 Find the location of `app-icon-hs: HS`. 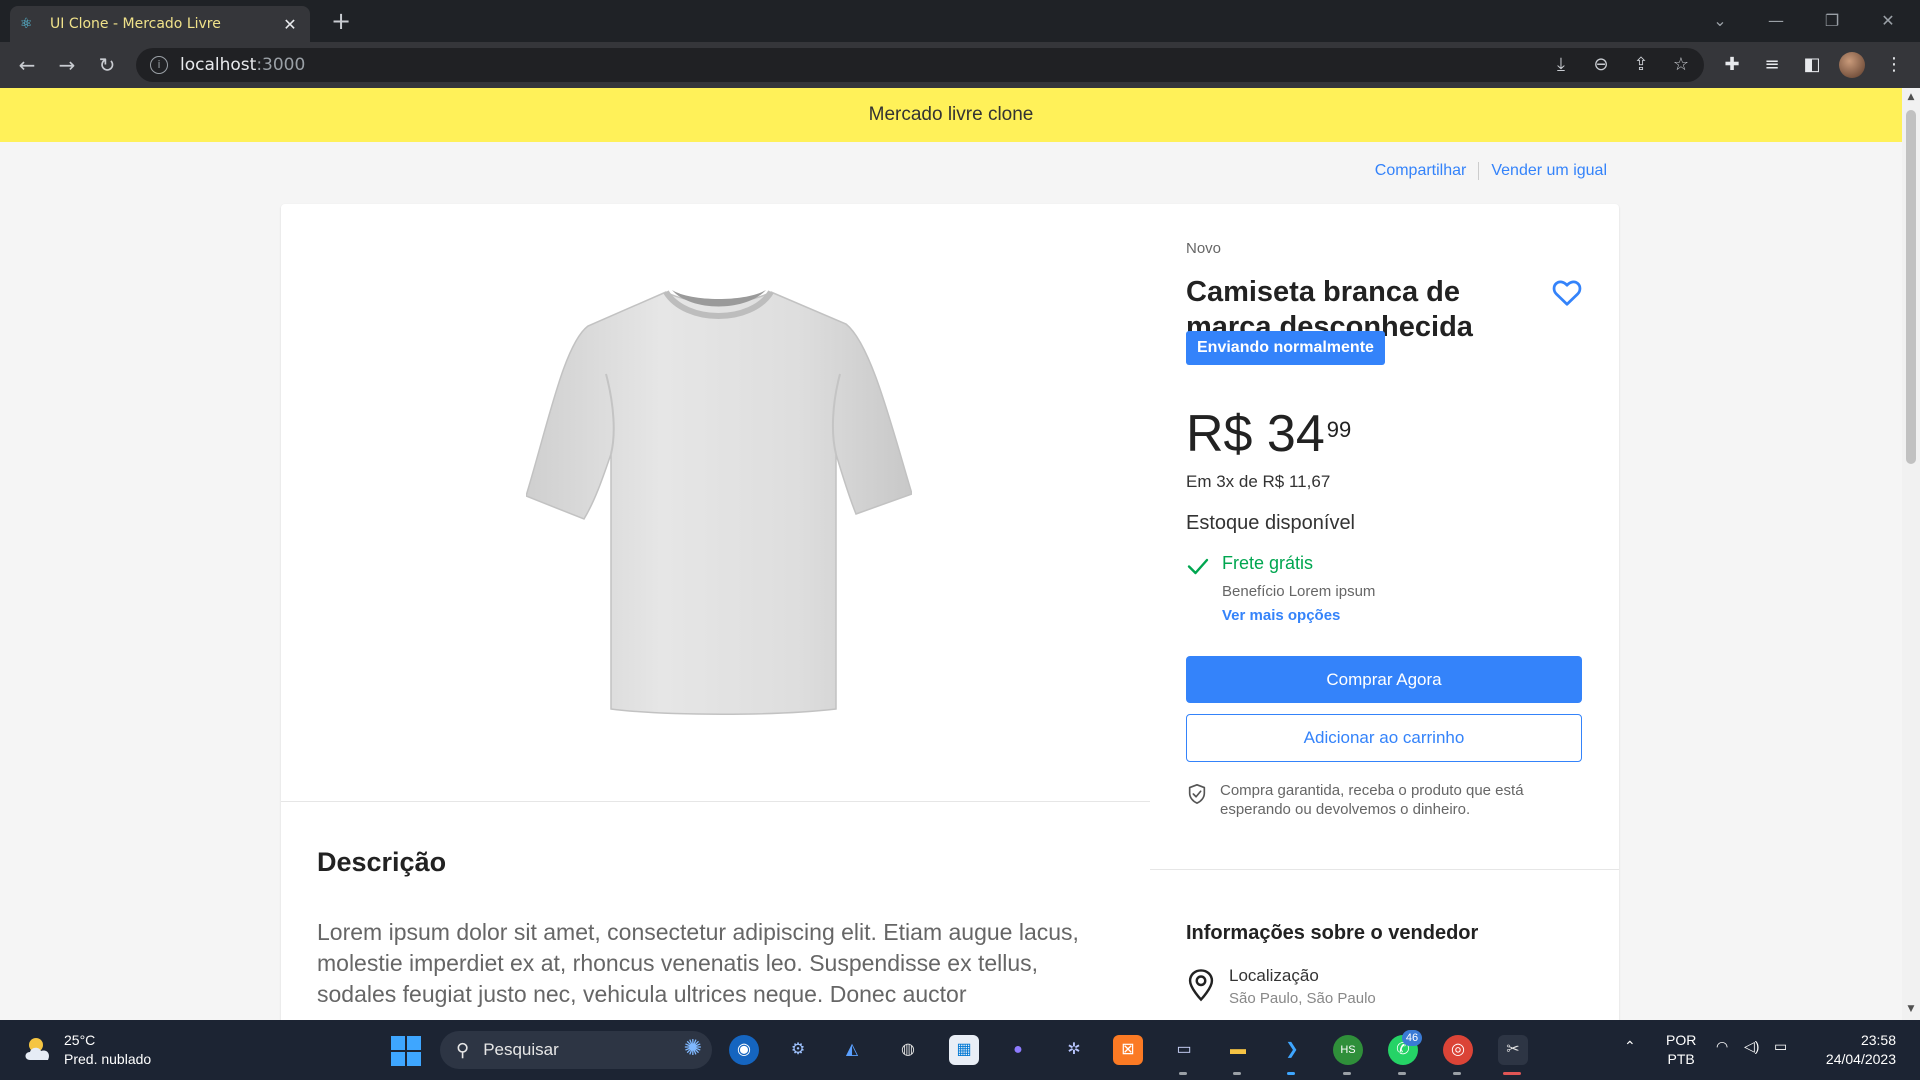

app-icon-hs: HS is located at coordinates (1348, 1050).